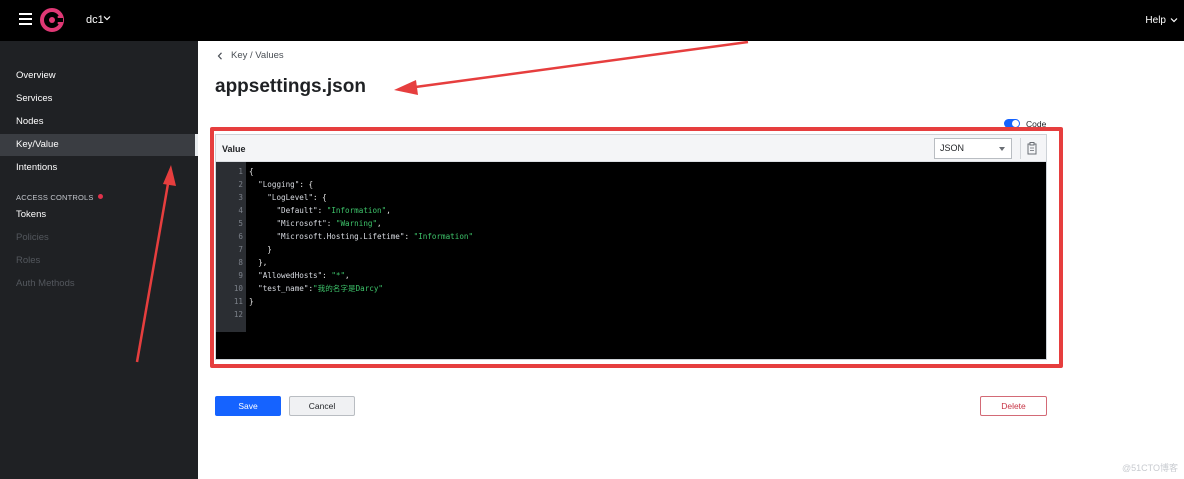 The height and width of the screenshot is (479, 1184). I want to click on section-label: ACCESS CONTROLS, so click(55, 197).